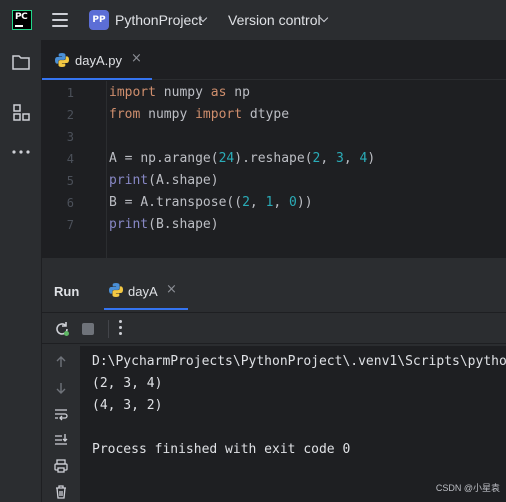 The height and width of the screenshot is (502, 506). I want to click on project-name: PythonProject, so click(158, 20).